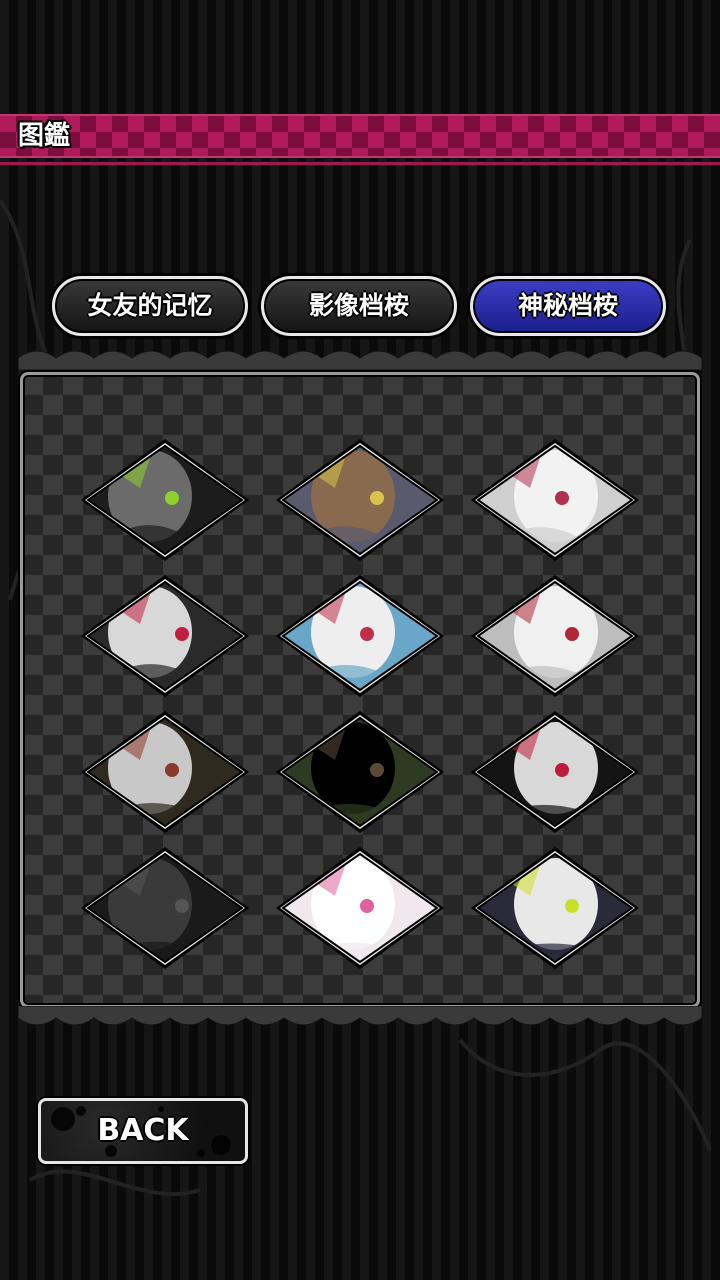 The height and width of the screenshot is (1280, 720). What do you see at coordinates (568, 306) in the screenshot?
I see `tab-mystery-archive: 神秘档桉` at bounding box center [568, 306].